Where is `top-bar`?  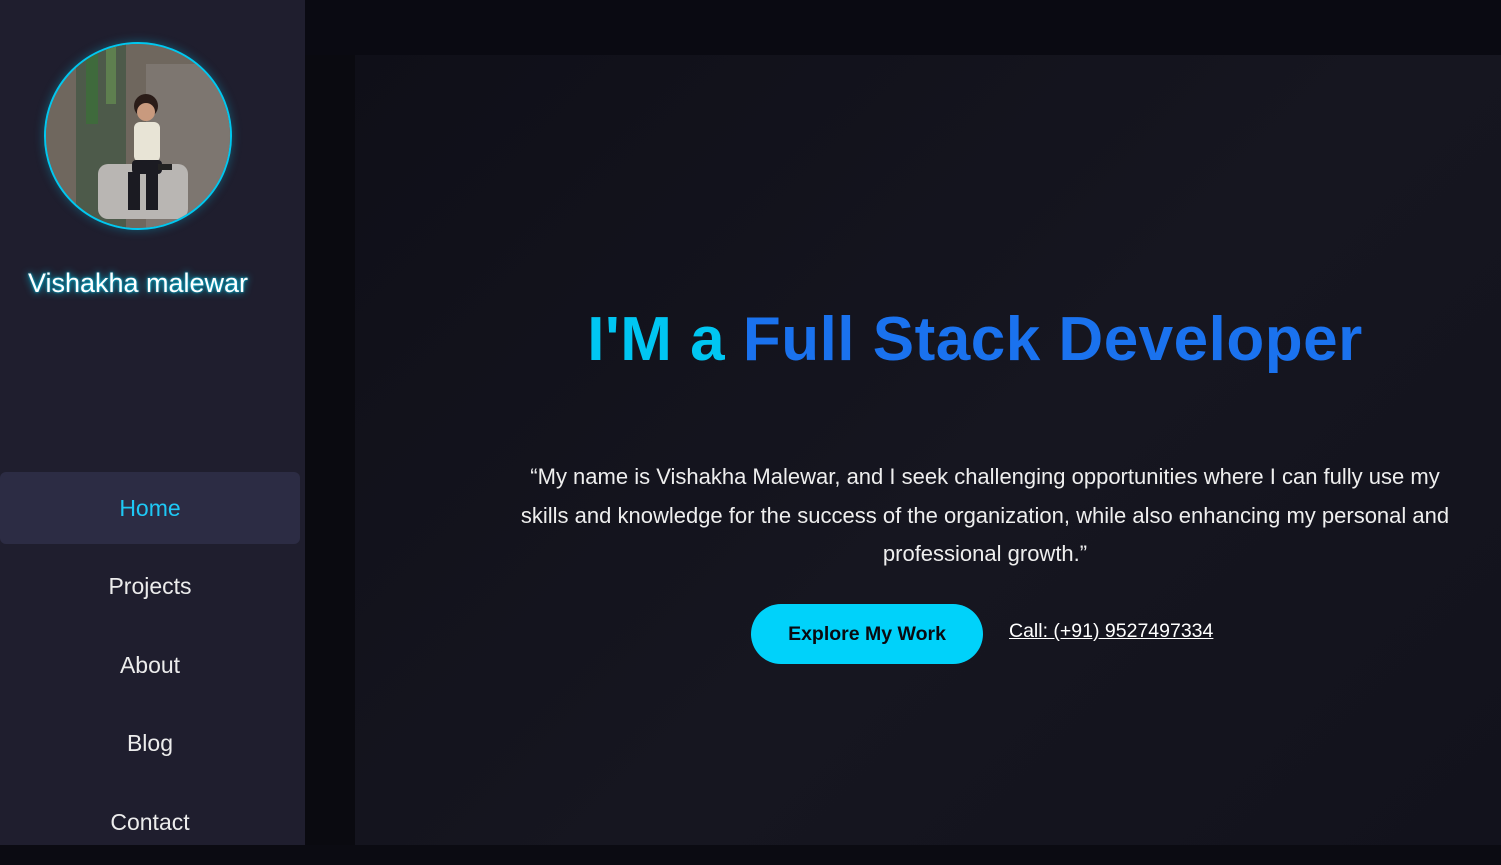 top-bar is located at coordinates (903, 27).